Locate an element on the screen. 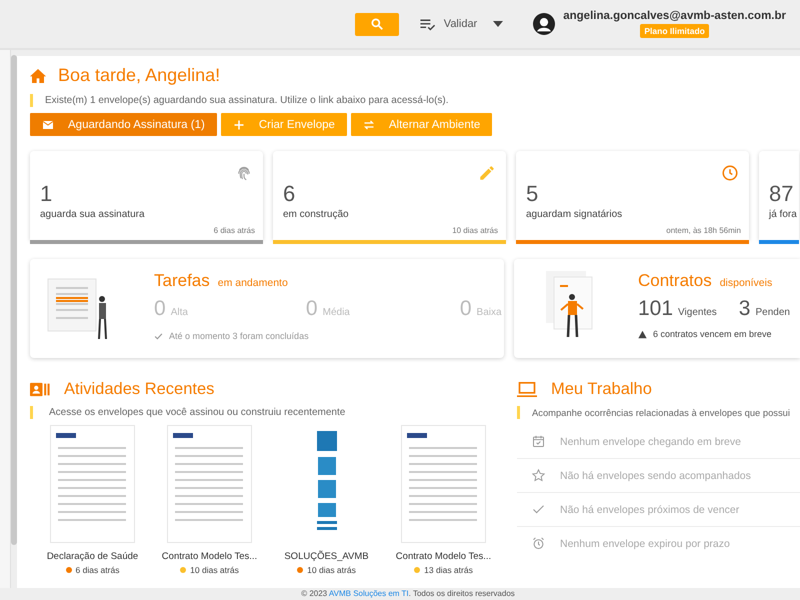  clock-icon is located at coordinates (730, 173).